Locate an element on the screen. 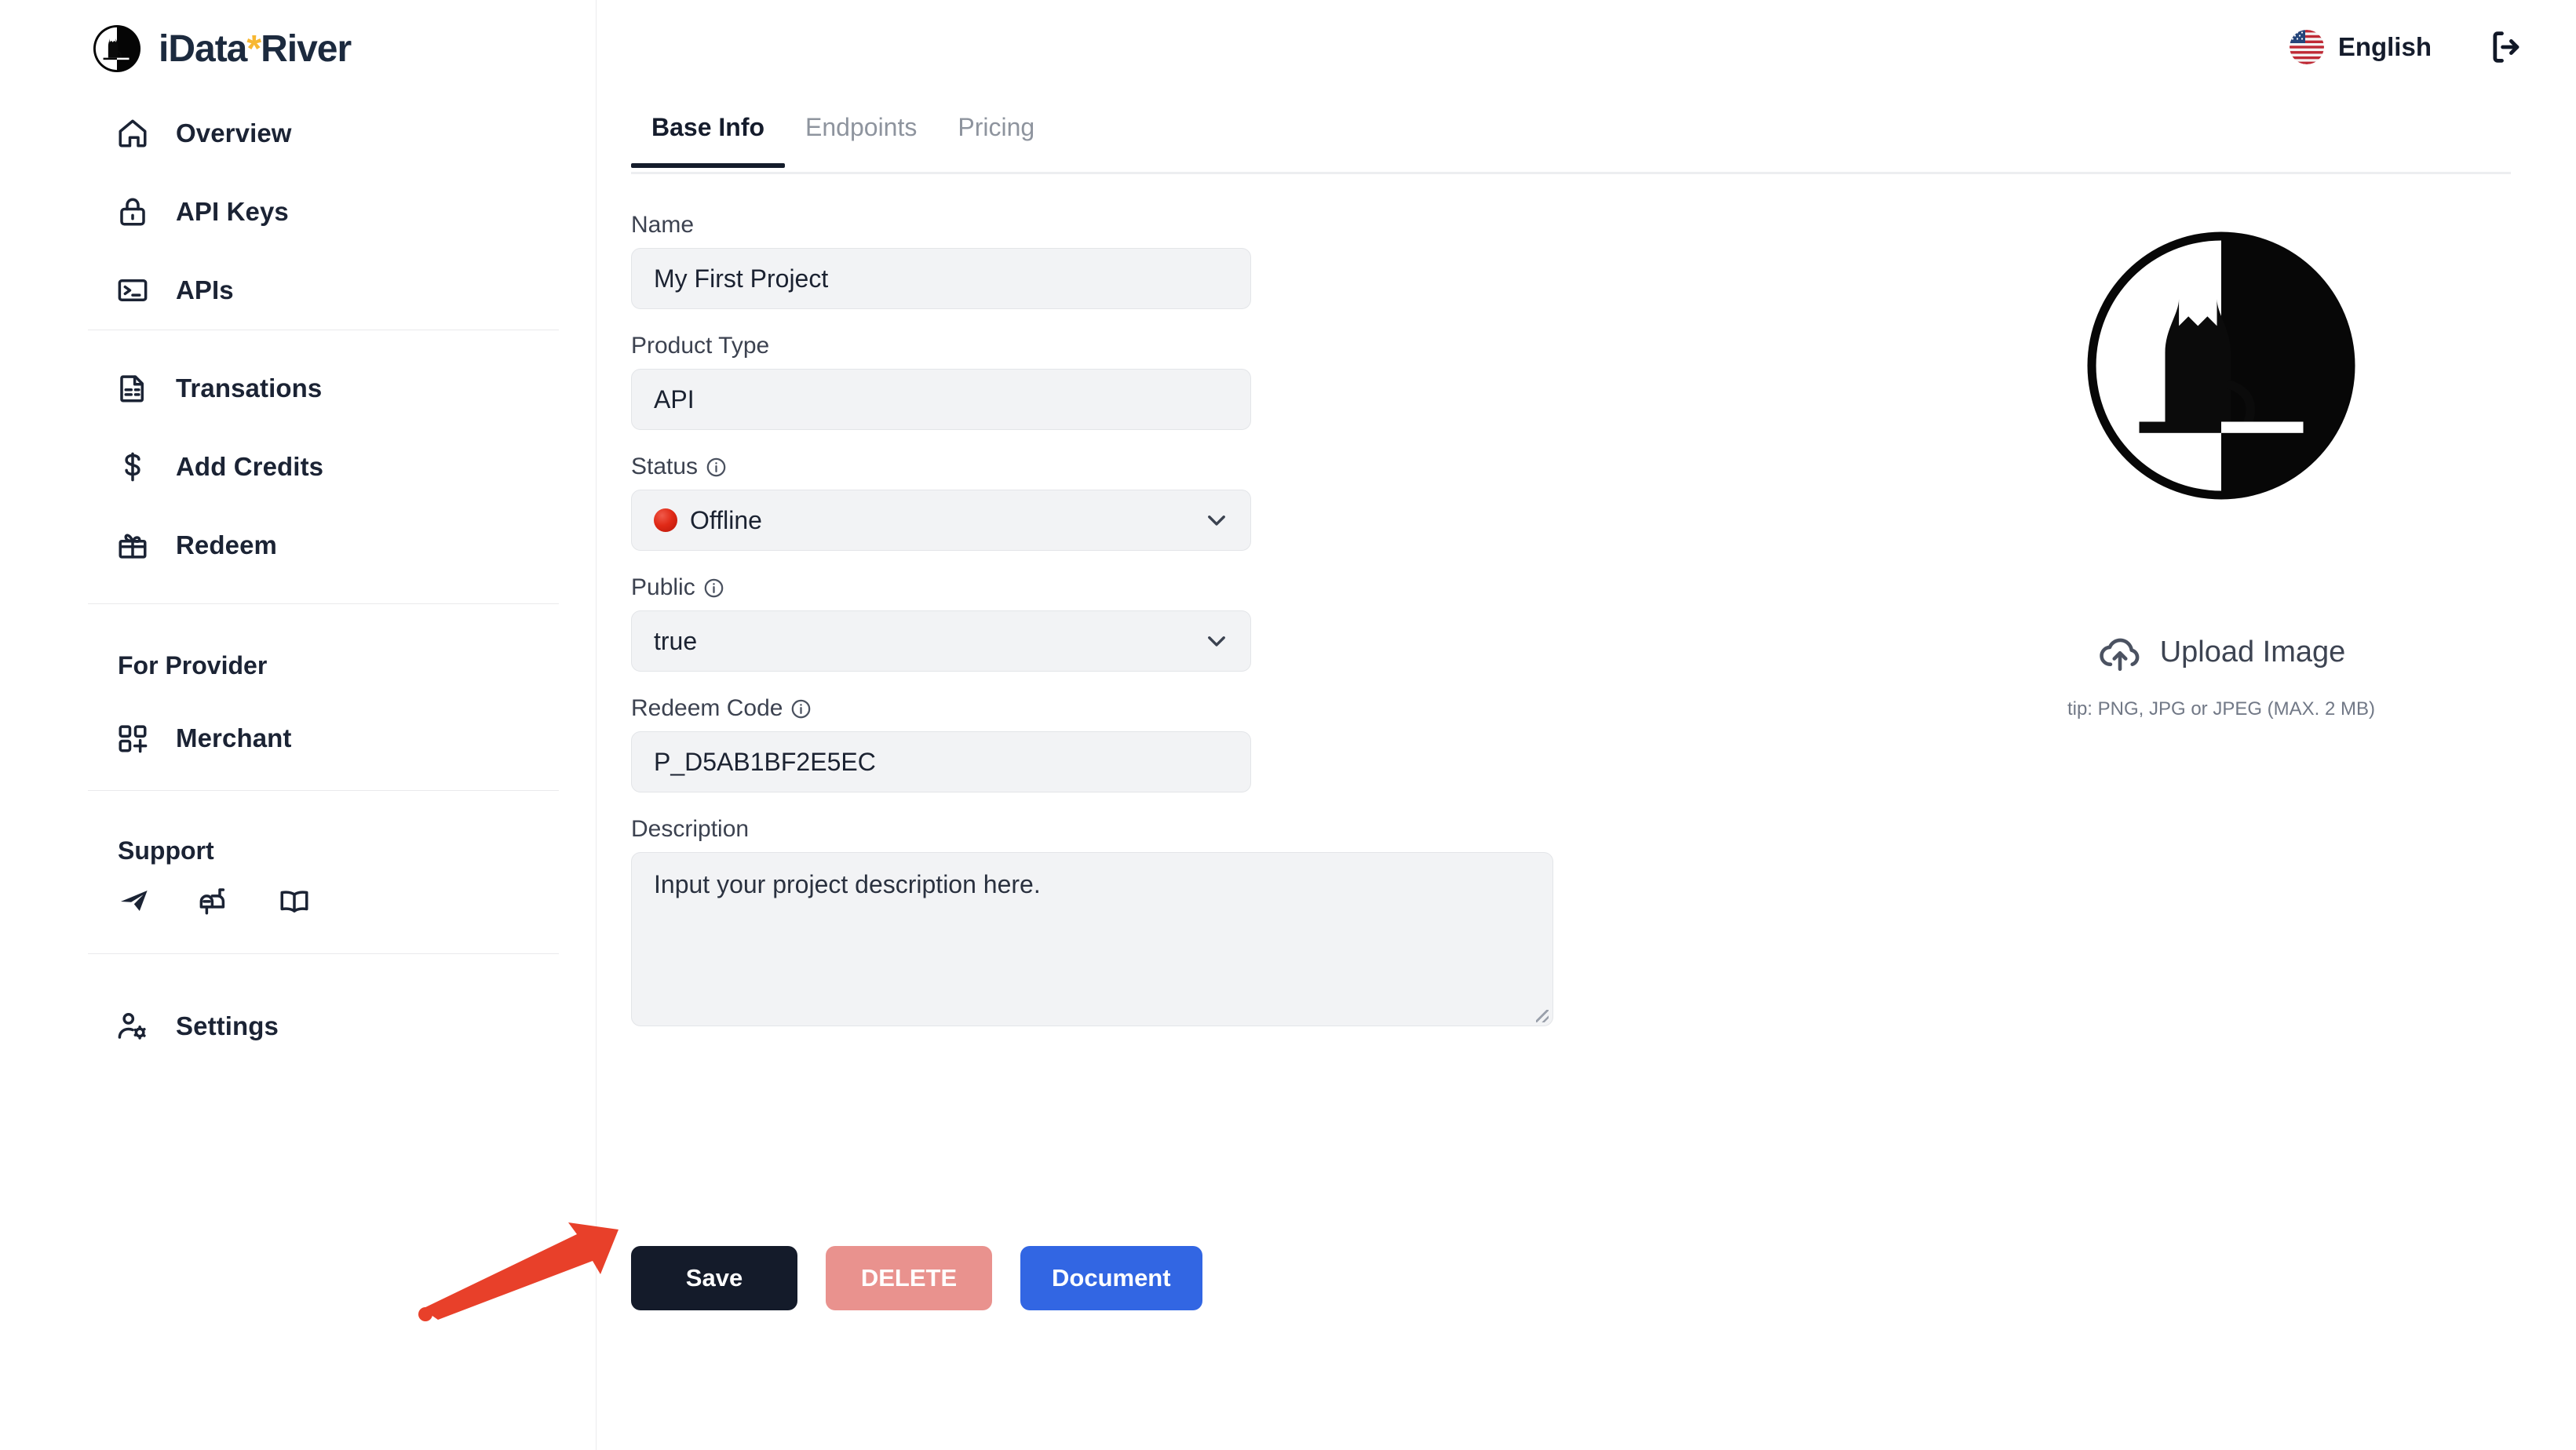 This screenshot has height=1450, width=2576. gift-icon is located at coordinates (133, 547).